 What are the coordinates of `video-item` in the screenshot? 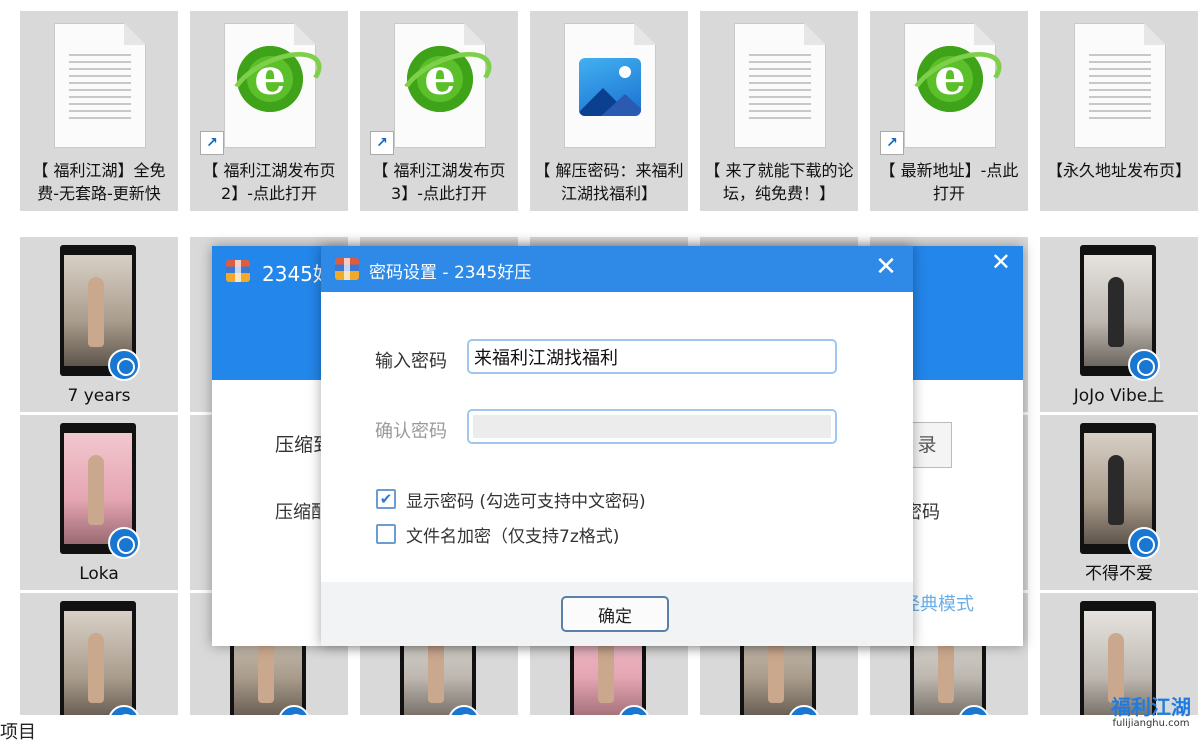 It's located at (99, 654).